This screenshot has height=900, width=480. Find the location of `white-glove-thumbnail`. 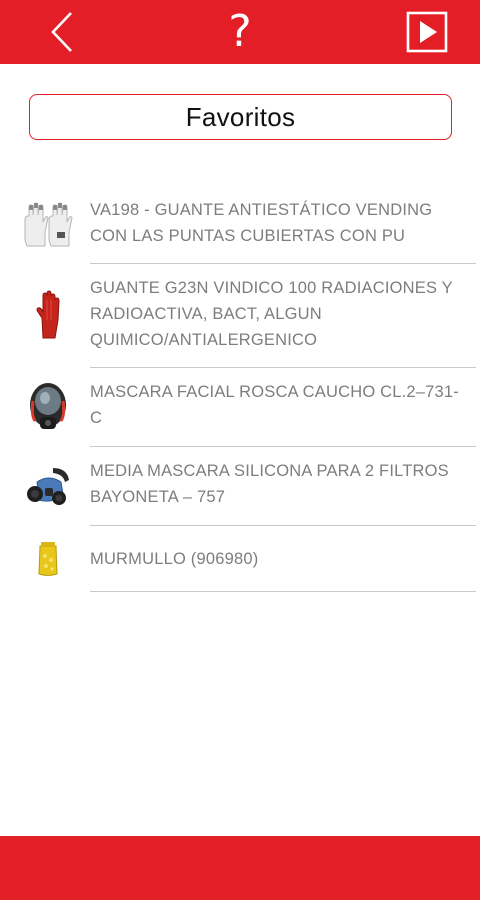

white-glove-thumbnail is located at coordinates (48, 225).